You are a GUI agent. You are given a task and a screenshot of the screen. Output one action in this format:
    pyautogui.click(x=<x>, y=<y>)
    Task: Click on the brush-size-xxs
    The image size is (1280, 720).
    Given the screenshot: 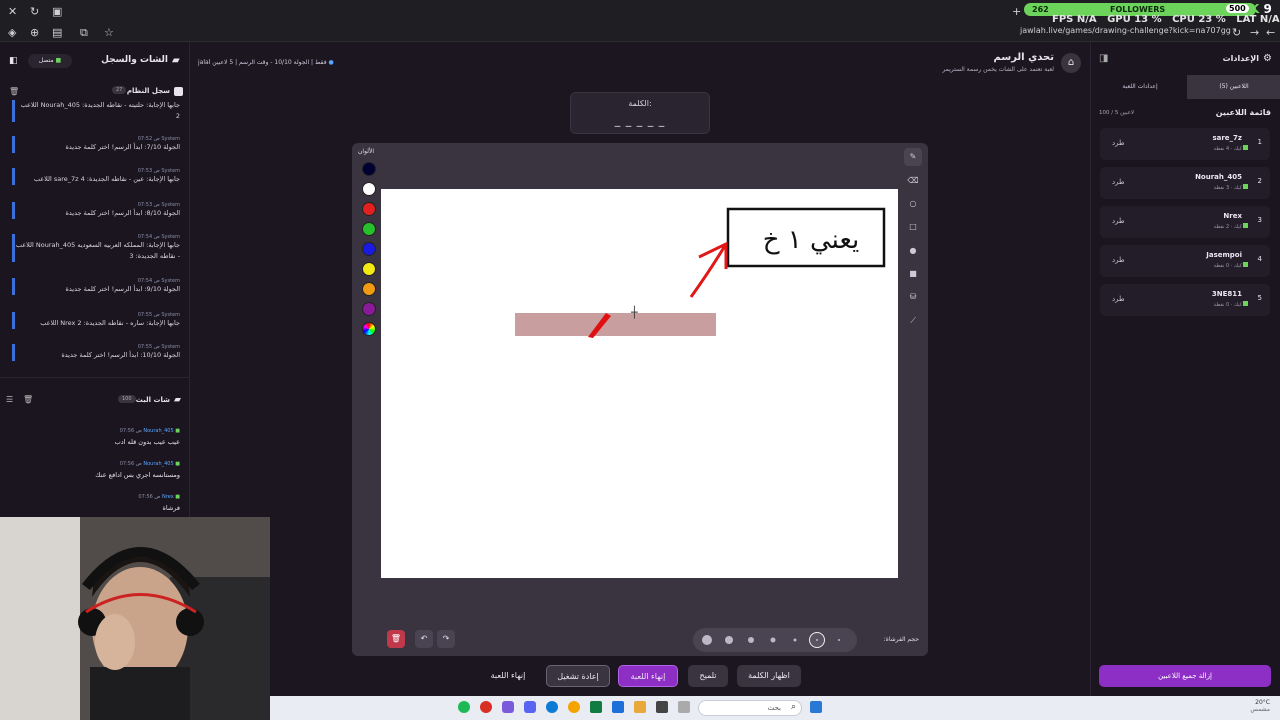 What is the action you would take?
    pyautogui.click(x=839, y=640)
    